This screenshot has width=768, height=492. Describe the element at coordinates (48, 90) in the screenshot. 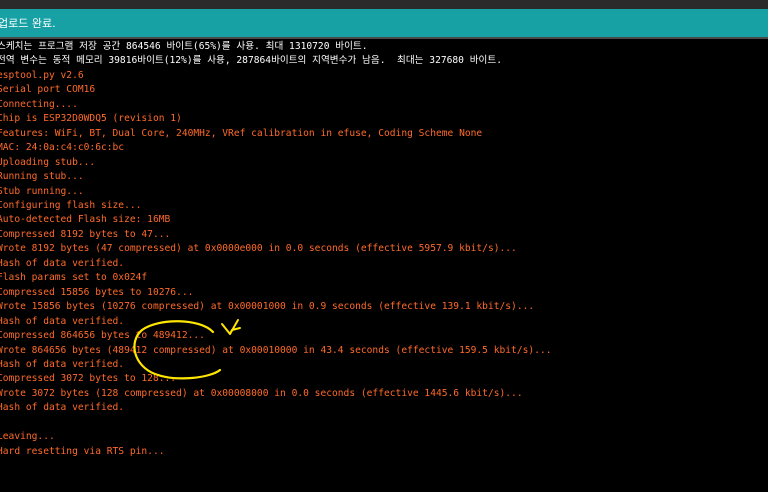

I see `console-log-line: Serial port COM16` at that location.